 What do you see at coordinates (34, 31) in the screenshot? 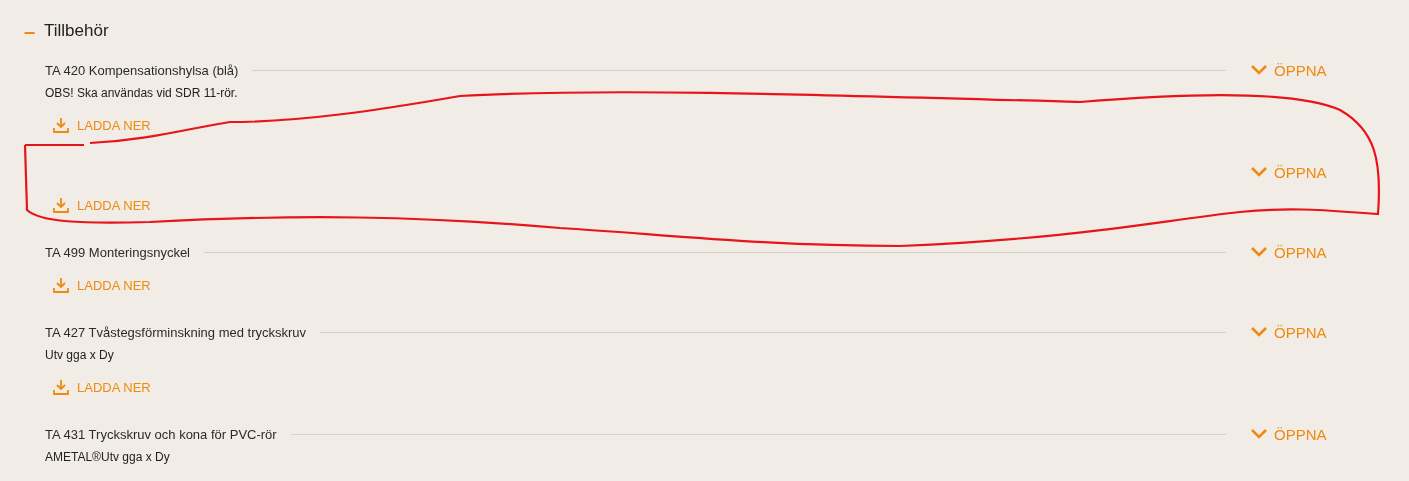
I see `collapse-toggle: –` at bounding box center [34, 31].